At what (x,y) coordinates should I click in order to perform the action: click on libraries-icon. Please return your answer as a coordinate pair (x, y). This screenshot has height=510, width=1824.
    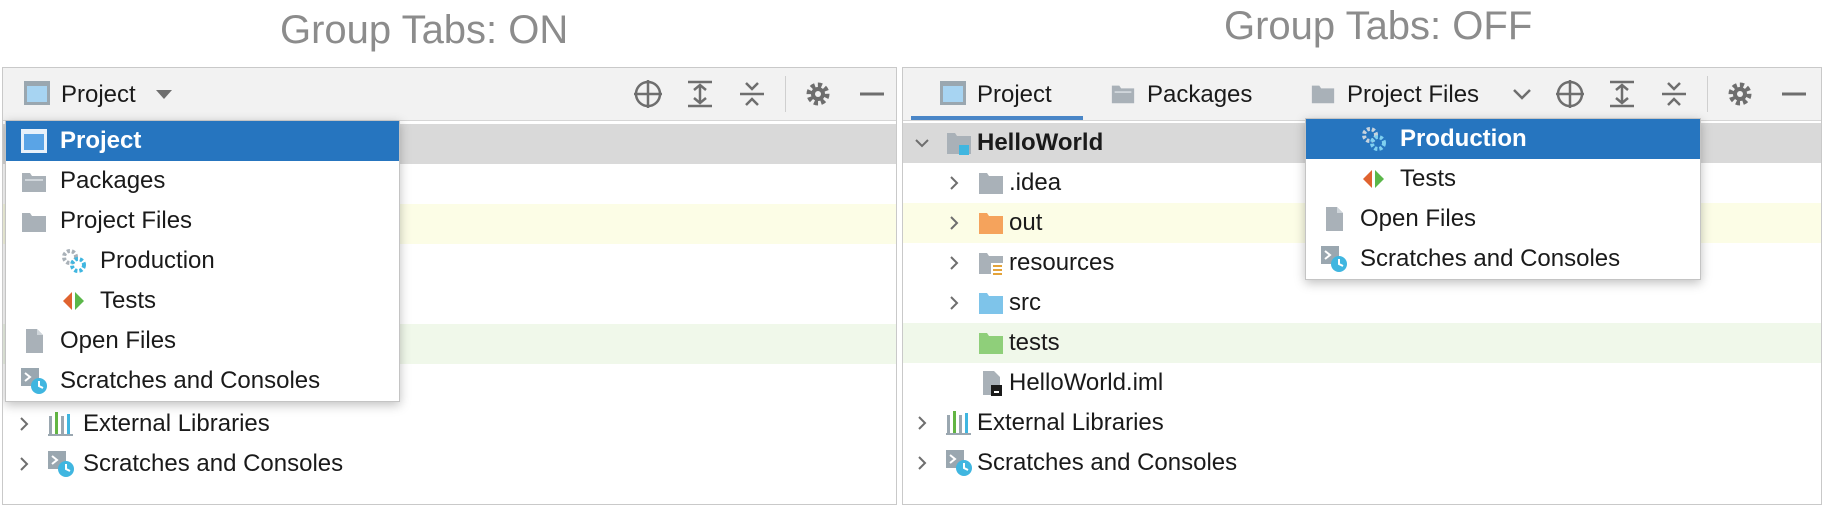
    Looking at the image, I should click on (60, 424).